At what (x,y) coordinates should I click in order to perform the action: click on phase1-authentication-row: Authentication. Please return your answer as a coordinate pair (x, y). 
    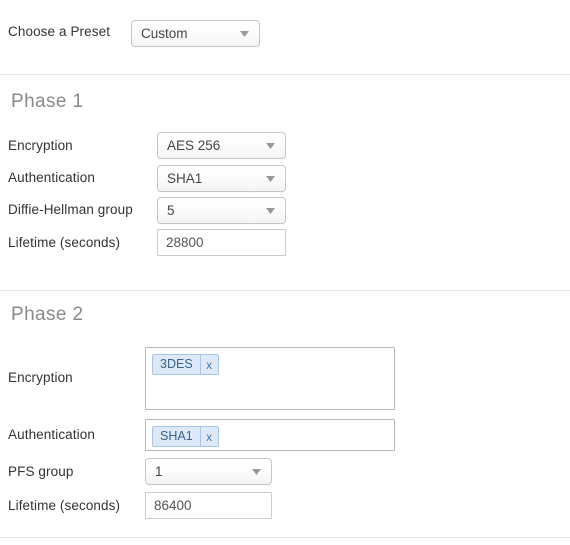
    Looking at the image, I should click on (51, 178).